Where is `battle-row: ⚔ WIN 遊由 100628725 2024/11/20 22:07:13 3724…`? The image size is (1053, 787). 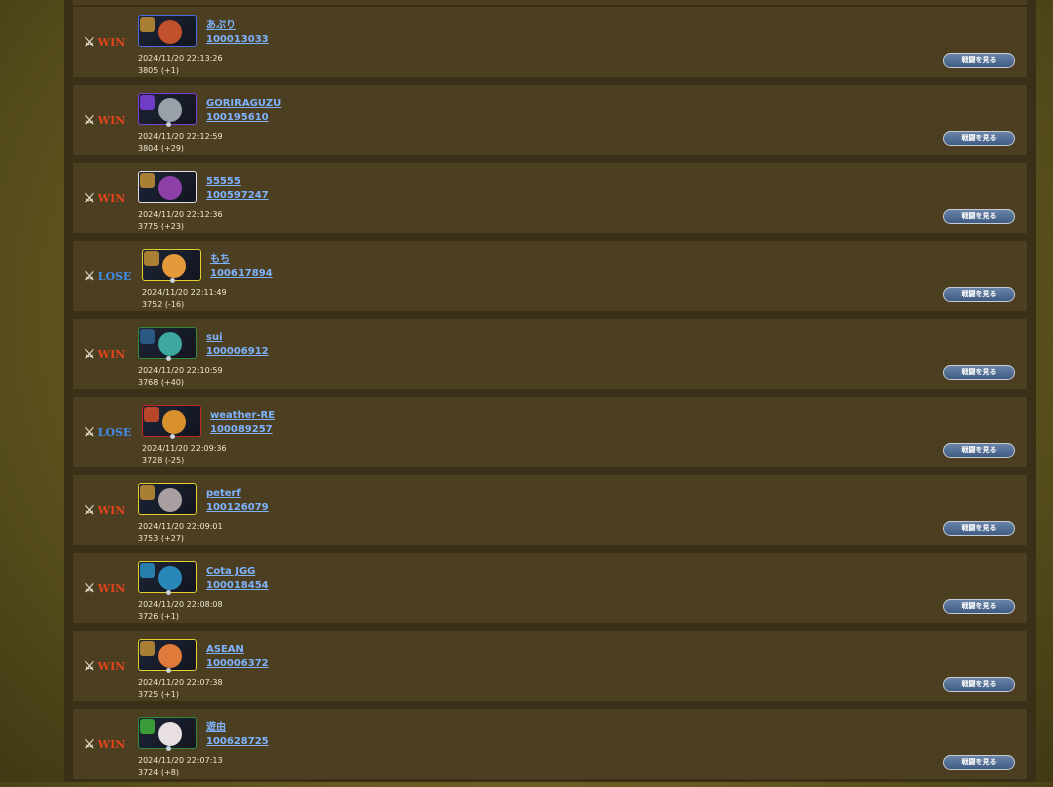
battle-row: ⚔ WIN 遊由 100628725 2024/11/20 22:07:13 3724… is located at coordinates (550, 744).